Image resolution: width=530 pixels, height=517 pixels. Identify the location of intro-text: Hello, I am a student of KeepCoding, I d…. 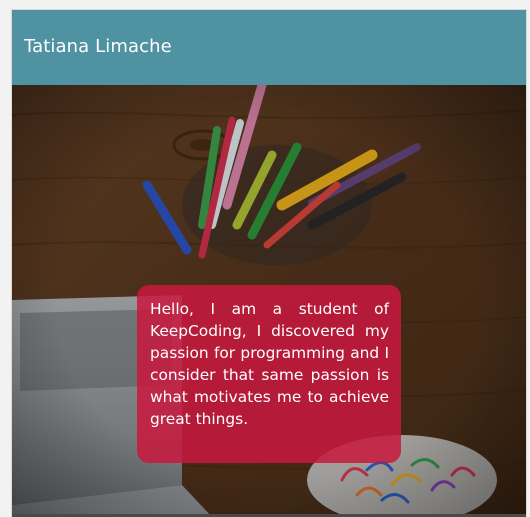
(269, 364).